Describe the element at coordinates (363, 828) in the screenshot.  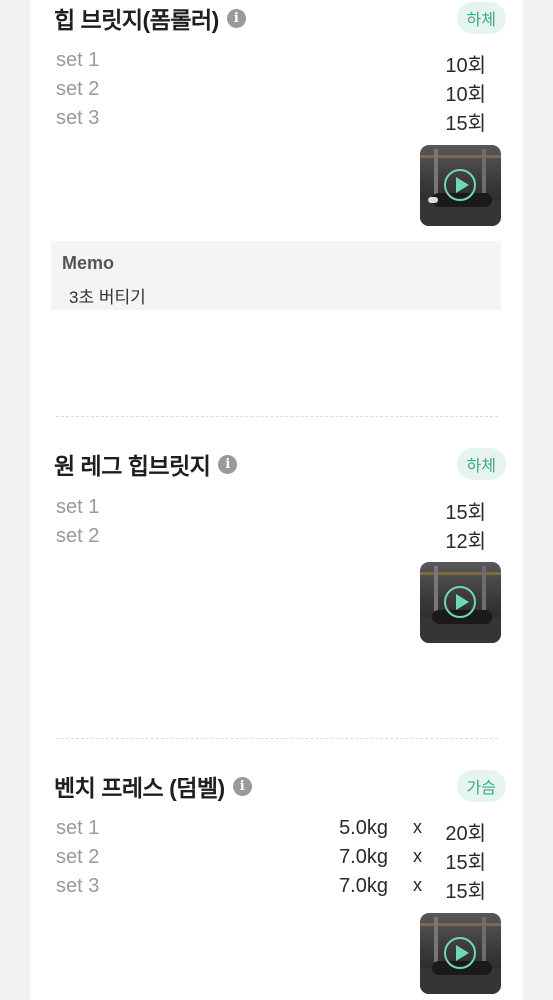
I see `set-weight: 5.0kg` at that location.